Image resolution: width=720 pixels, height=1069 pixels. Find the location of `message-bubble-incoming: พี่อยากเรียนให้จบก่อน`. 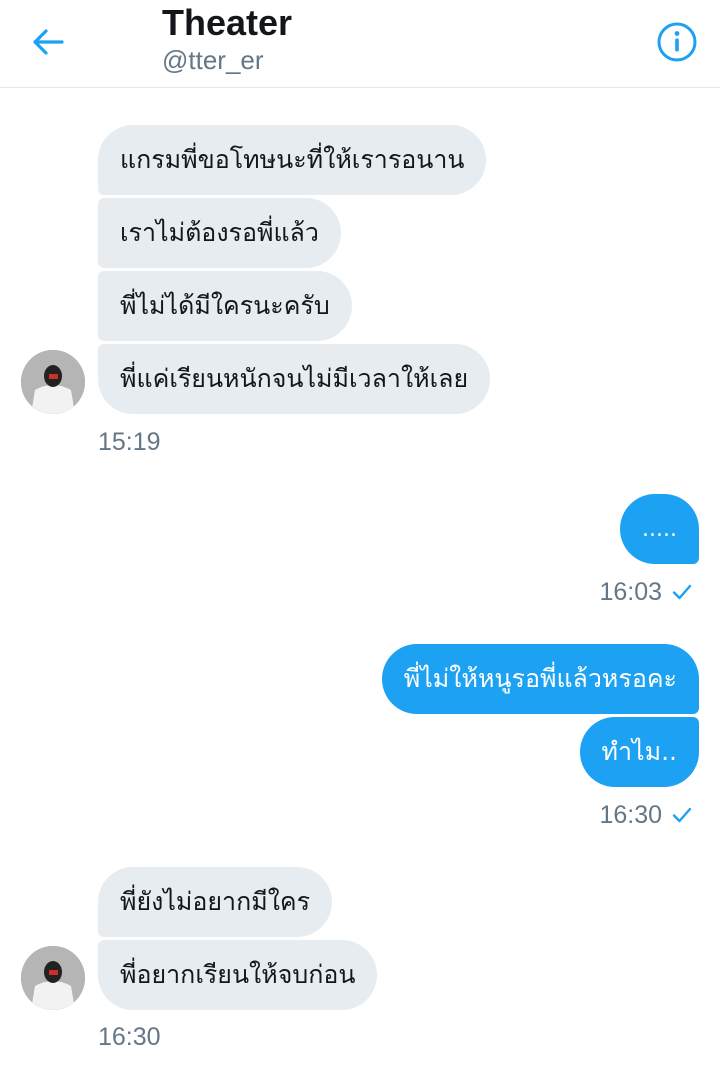

message-bubble-incoming: พี่อยากเรียนให้จบก่อน is located at coordinates (238, 975).